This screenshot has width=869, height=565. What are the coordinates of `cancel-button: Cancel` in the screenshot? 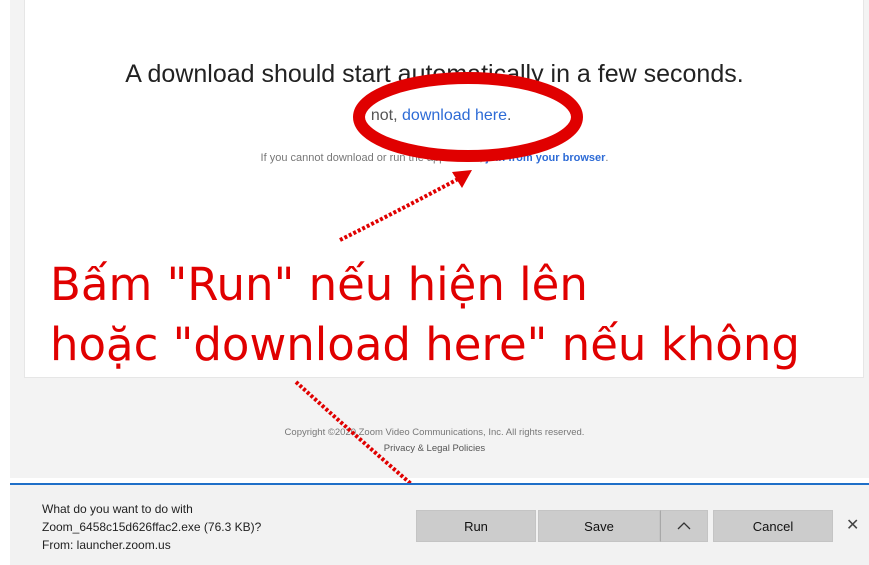 It's located at (773, 526).